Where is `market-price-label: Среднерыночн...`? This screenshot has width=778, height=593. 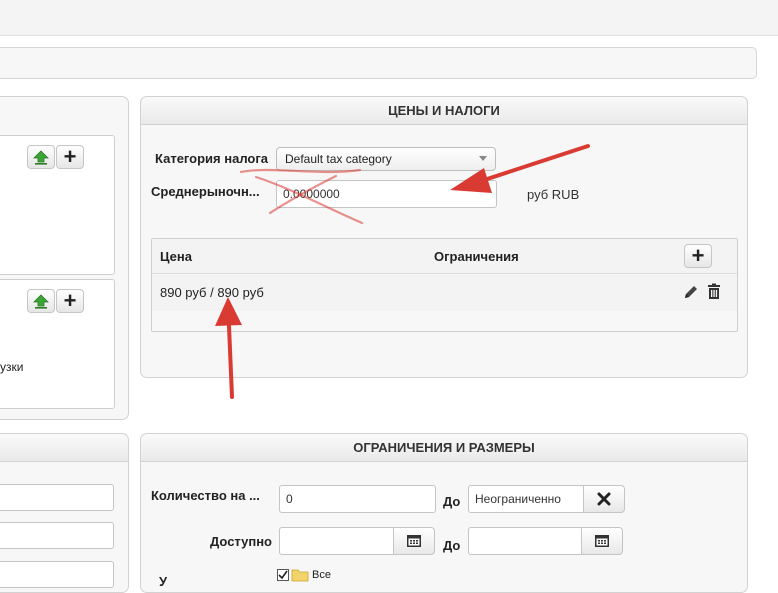 market-price-label: Среднерыночн... is located at coordinates (205, 191).